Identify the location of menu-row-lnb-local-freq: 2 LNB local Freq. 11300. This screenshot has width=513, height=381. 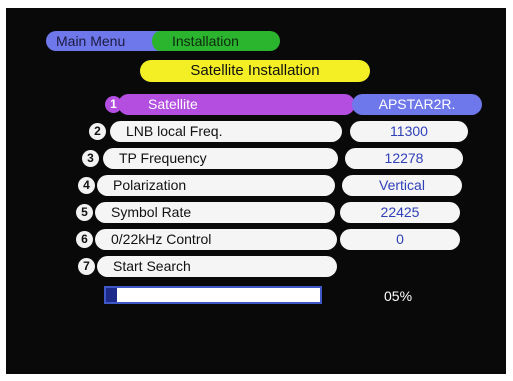
(256, 132).